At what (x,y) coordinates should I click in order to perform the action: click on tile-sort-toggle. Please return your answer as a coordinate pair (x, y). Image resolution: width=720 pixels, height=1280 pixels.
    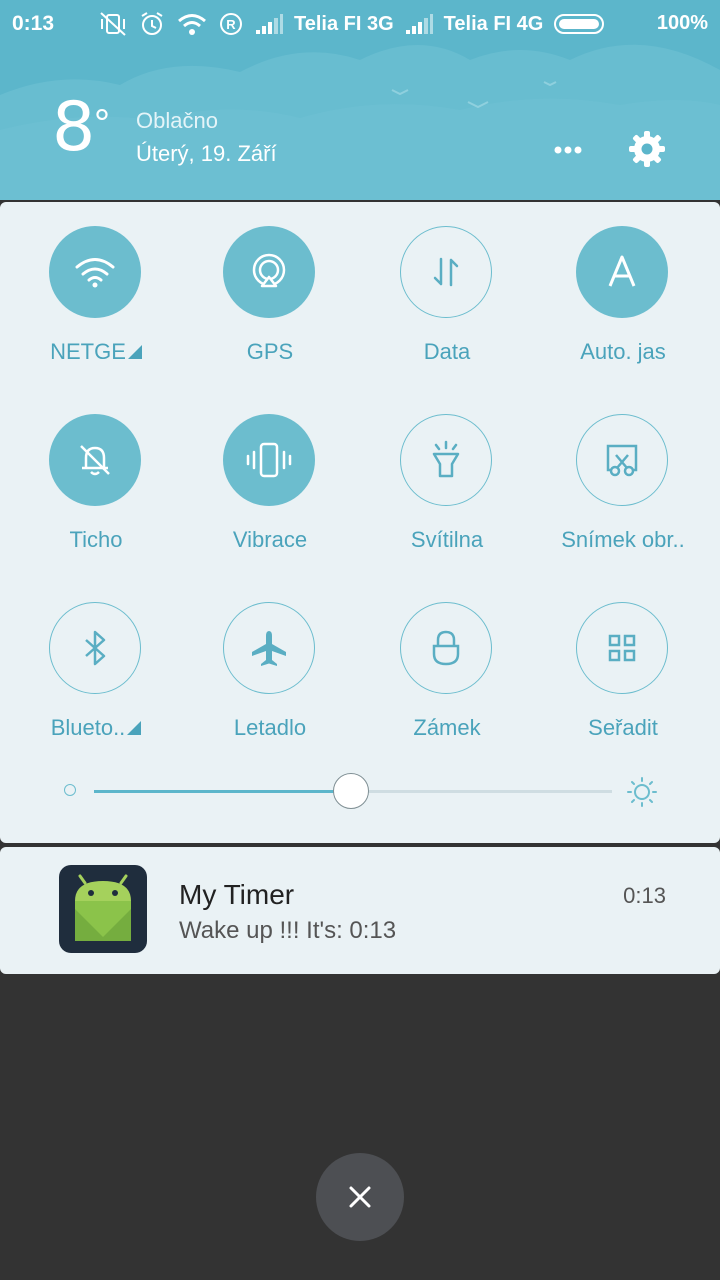
    Looking at the image, I should click on (622, 648).